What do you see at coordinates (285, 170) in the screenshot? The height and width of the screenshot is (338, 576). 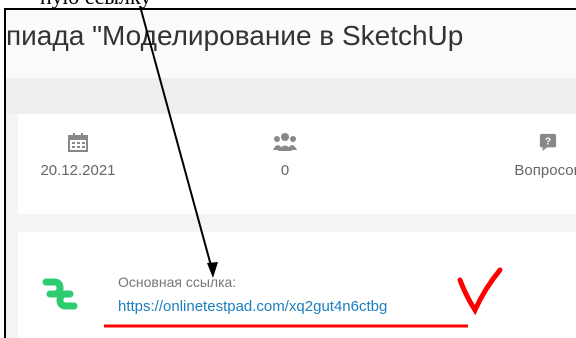 I see `stat-participants-value: 0` at bounding box center [285, 170].